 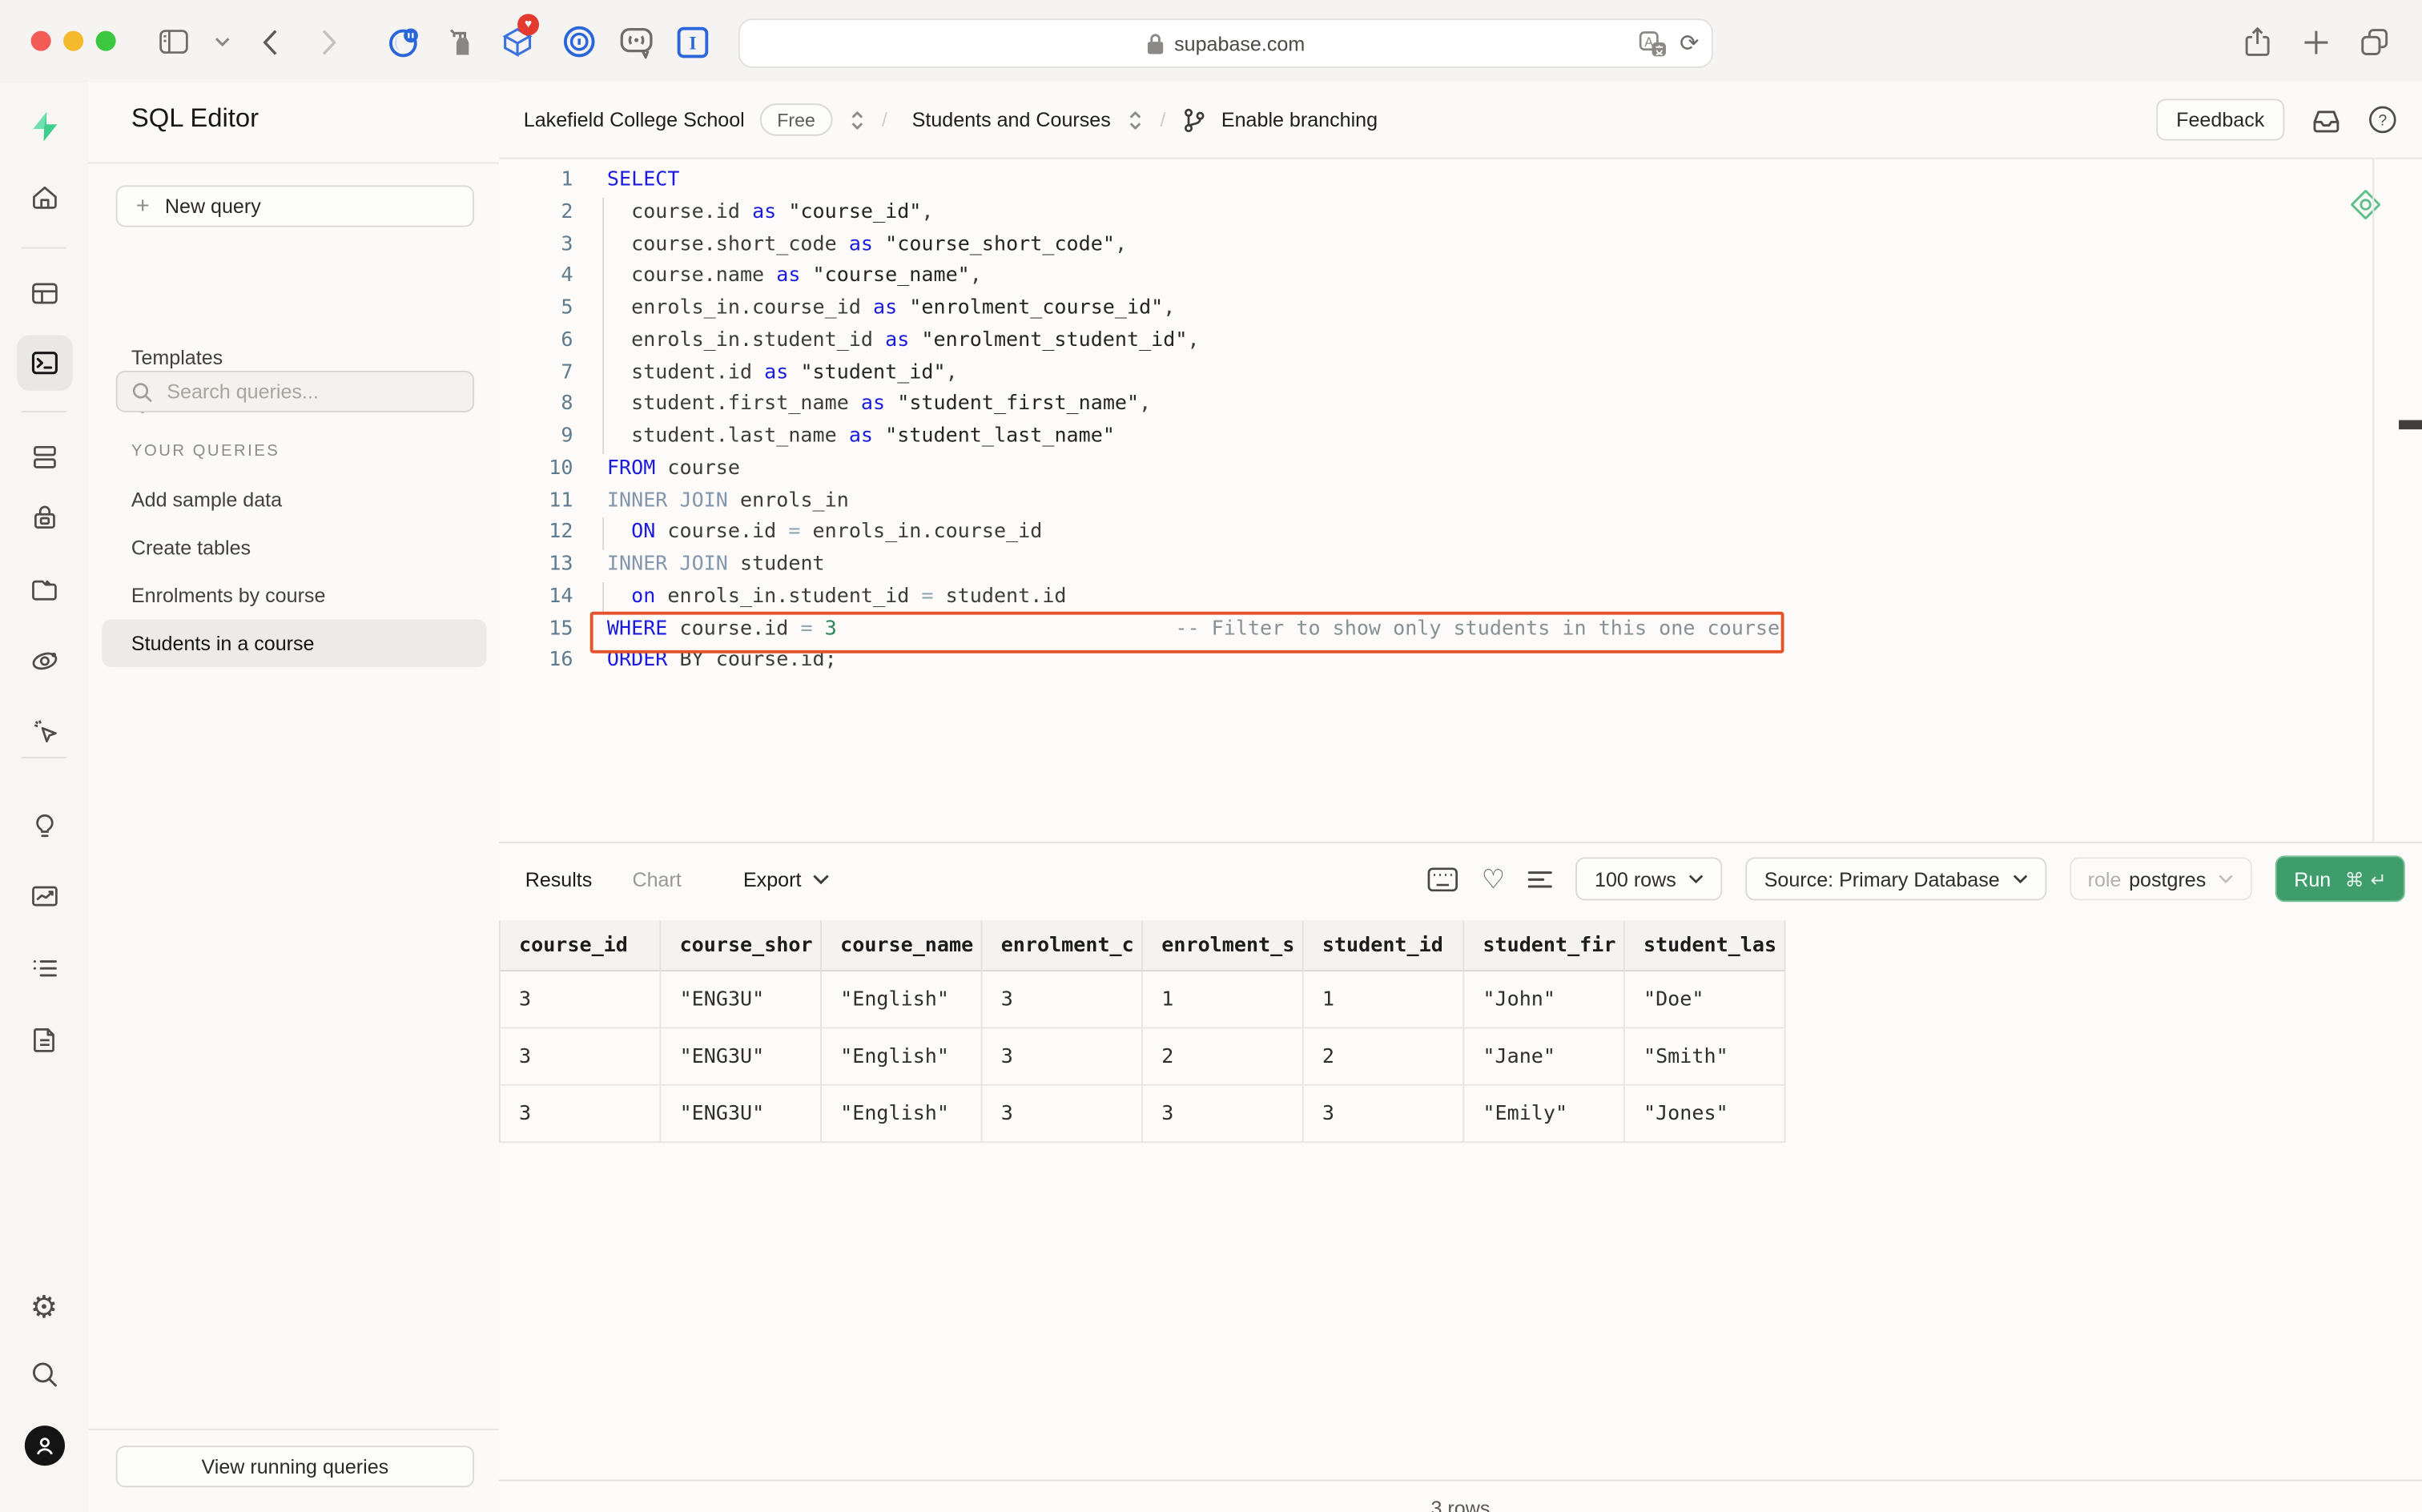 I want to click on reload-icon: ⟳, so click(x=1690, y=44).